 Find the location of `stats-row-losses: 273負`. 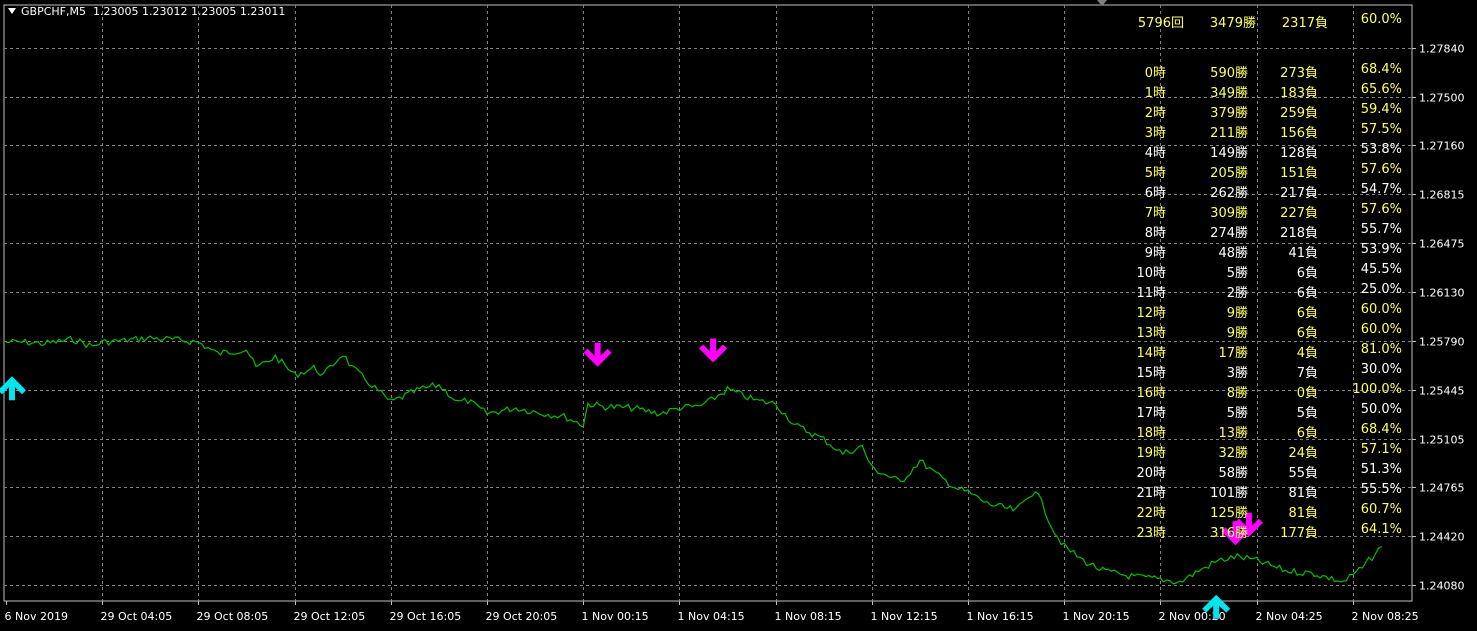

stats-row-losses: 273負 is located at coordinates (1299, 73).